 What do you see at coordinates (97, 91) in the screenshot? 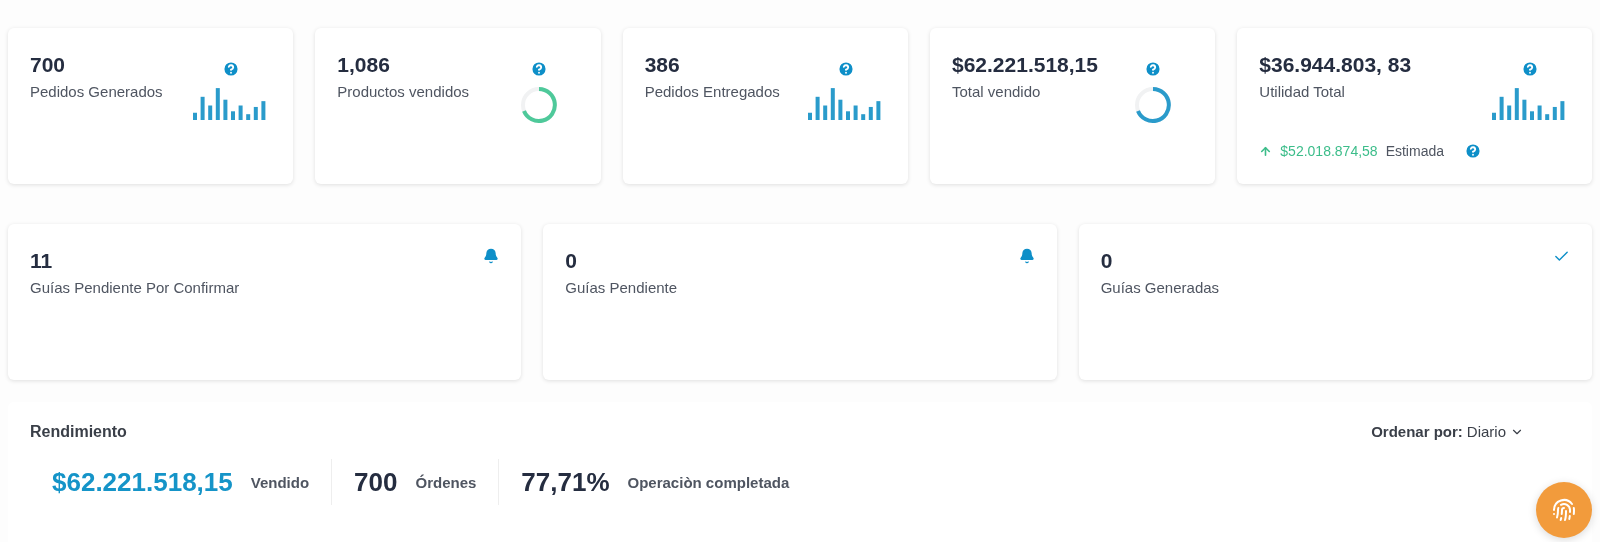
I see `stat-label: Pedidos Generados` at bounding box center [97, 91].